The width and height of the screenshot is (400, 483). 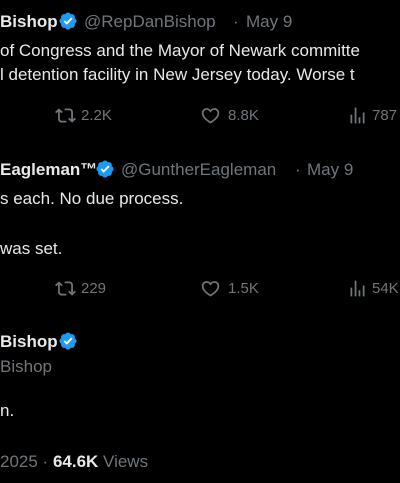 I want to click on retweet-count: 2.2K, so click(x=96, y=115).